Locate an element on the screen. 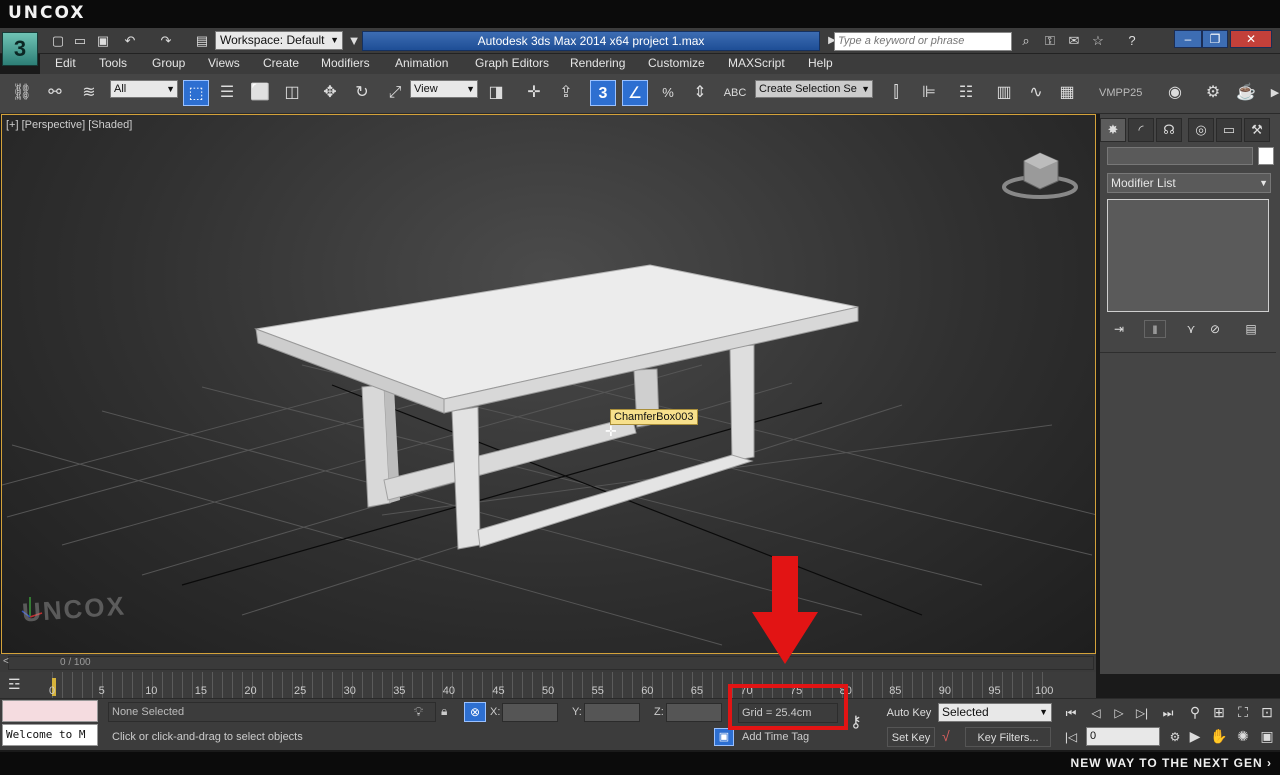 The height and width of the screenshot is (775, 1280). coord-z-field is located at coordinates (694, 712).